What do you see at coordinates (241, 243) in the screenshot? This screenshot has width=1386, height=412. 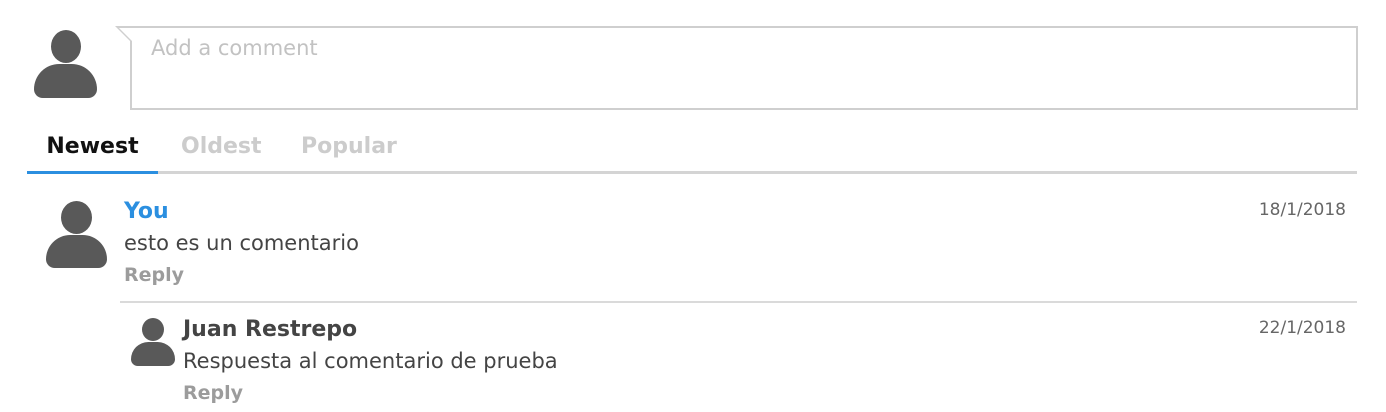 I see `comment-text: esto es un comentario` at bounding box center [241, 243].